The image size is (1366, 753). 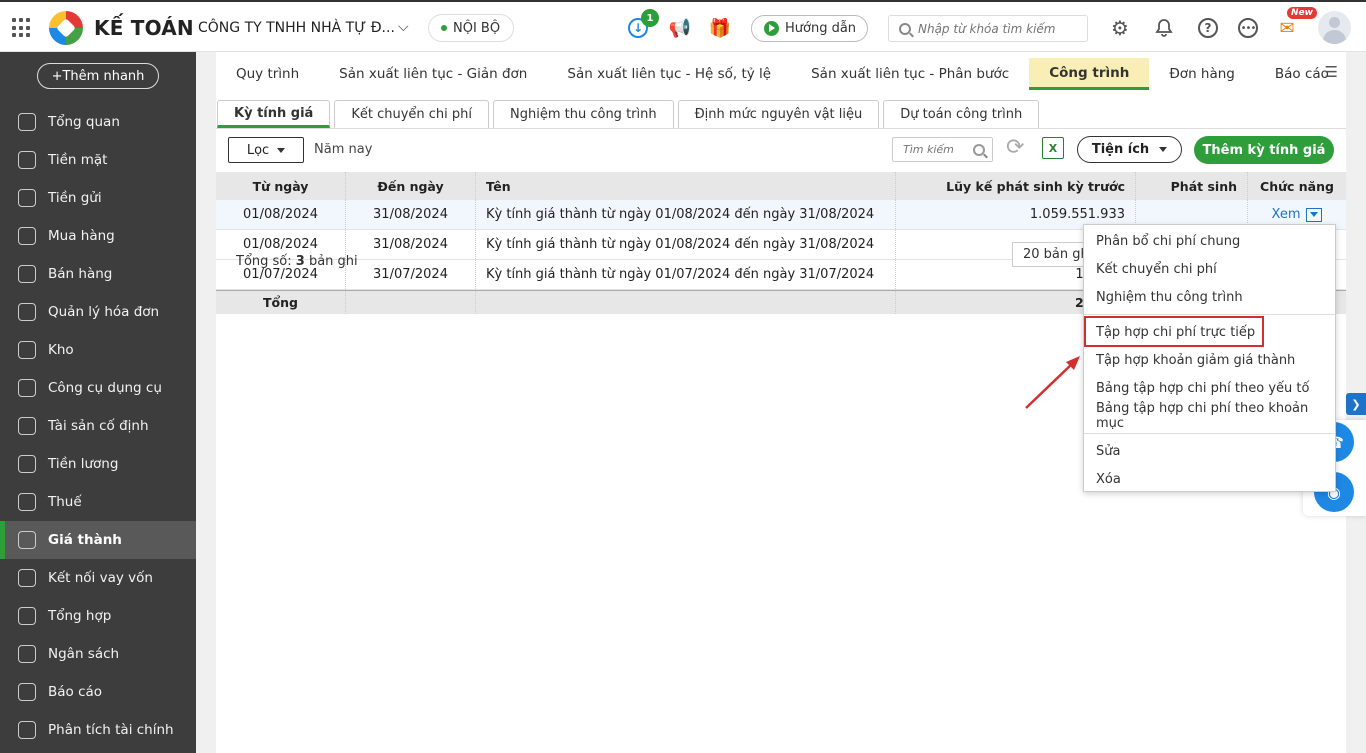 I want to click on filter-button: Lọc, so click(x=266, y=150).